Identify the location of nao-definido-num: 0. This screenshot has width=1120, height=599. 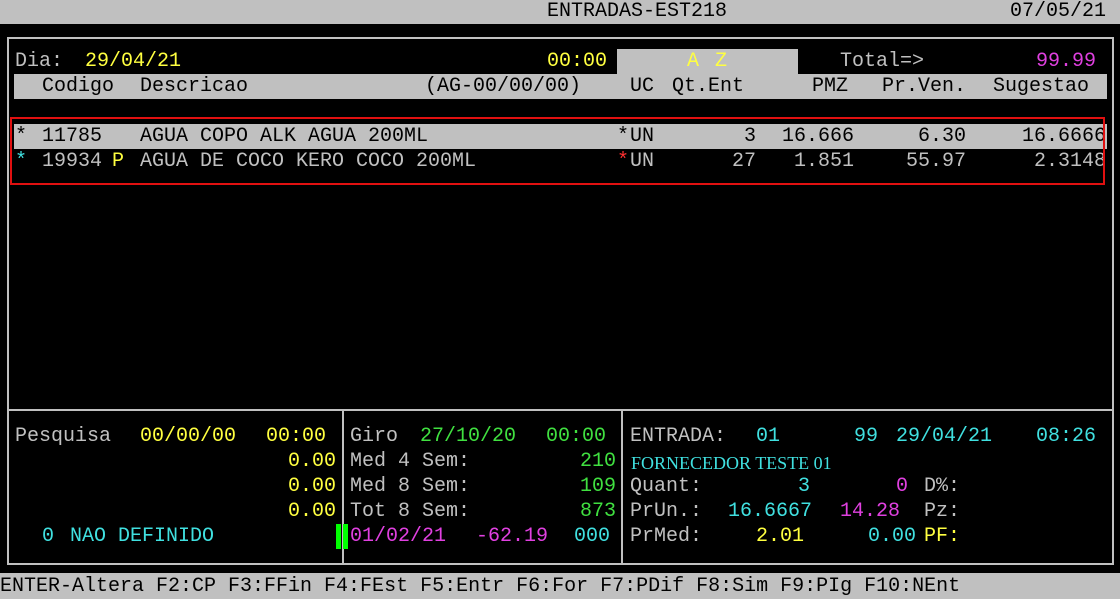
(48, 536).